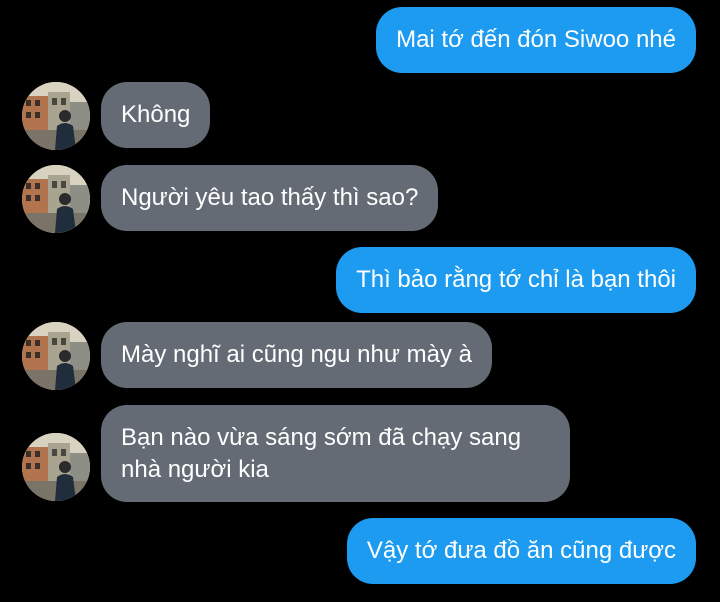  I want to click on message-bubble-incoming: Không, so click(156, 115).